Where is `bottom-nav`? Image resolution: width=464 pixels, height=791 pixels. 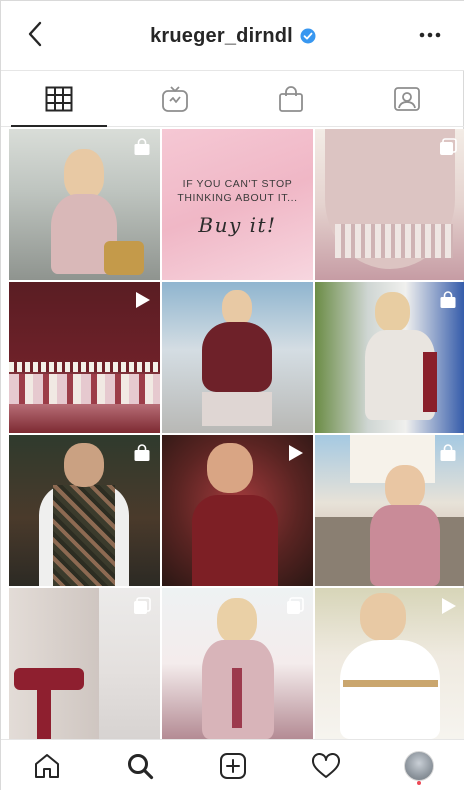
bottom-nav is located at coordinates (232, 765).